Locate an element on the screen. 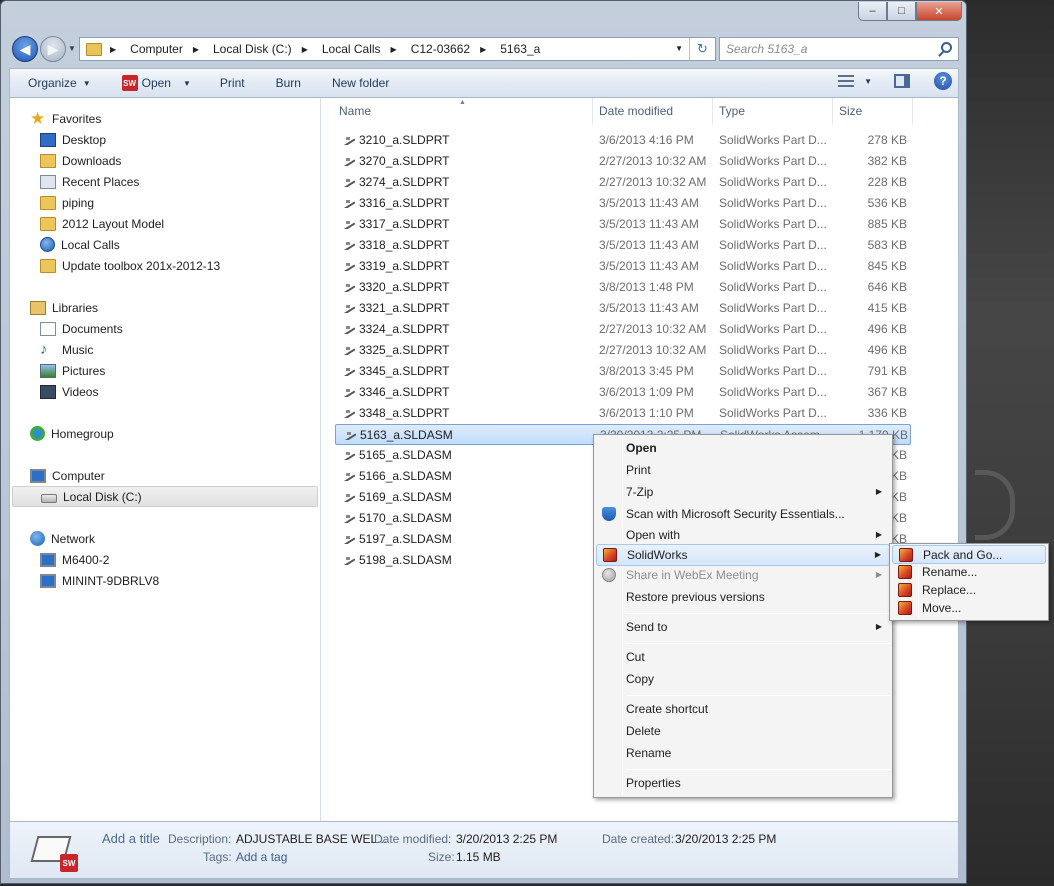  file-name: 5166_a.SLDASM is located at coordinates (405, 476).